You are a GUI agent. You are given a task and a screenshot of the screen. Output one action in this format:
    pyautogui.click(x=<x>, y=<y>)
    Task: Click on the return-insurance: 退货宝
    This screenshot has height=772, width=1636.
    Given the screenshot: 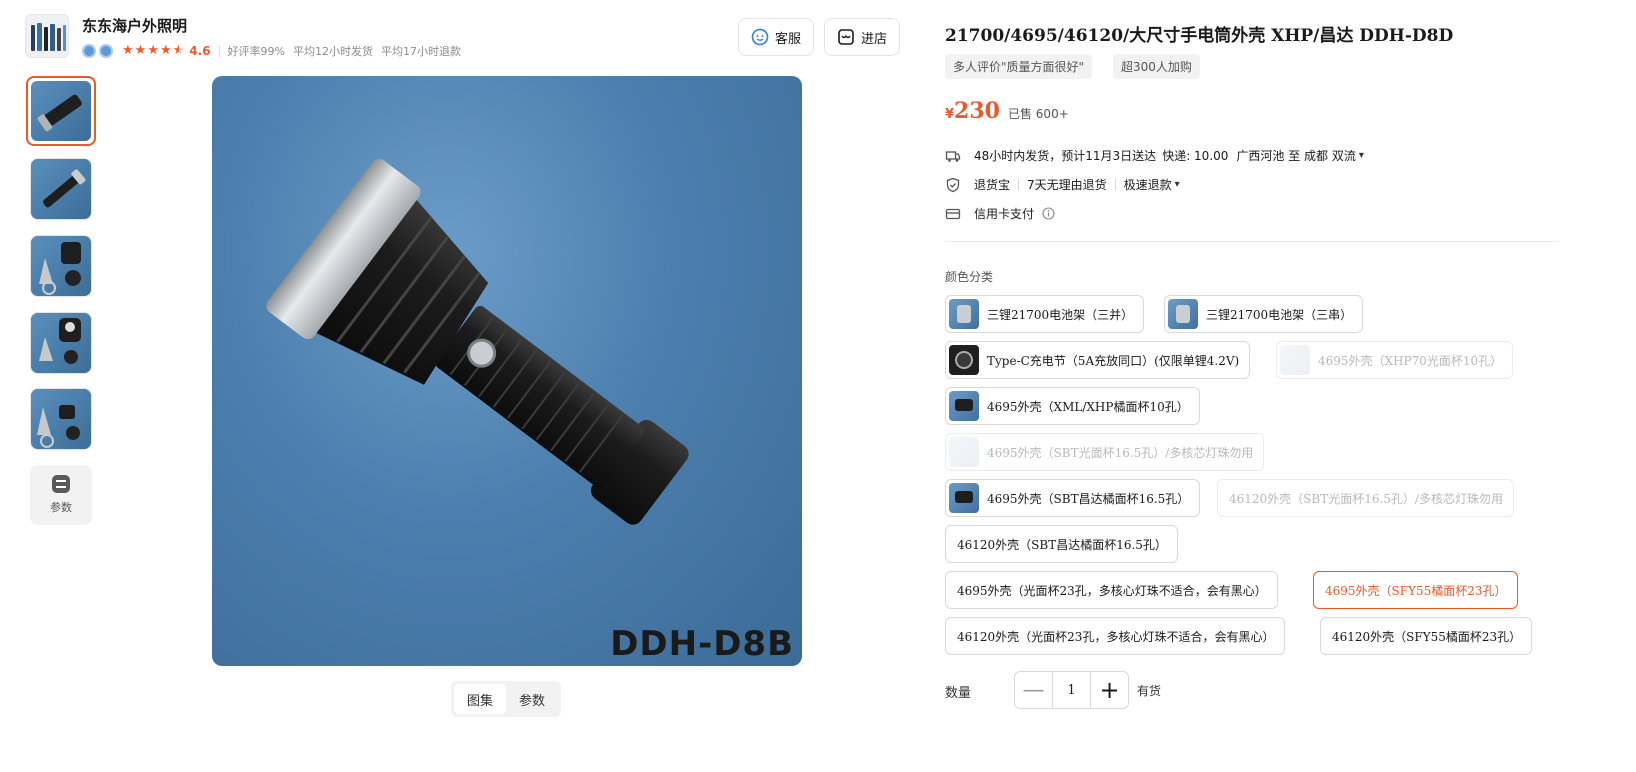 What is the action you would take?
    pyautogui.click(x=992, y=185)
    